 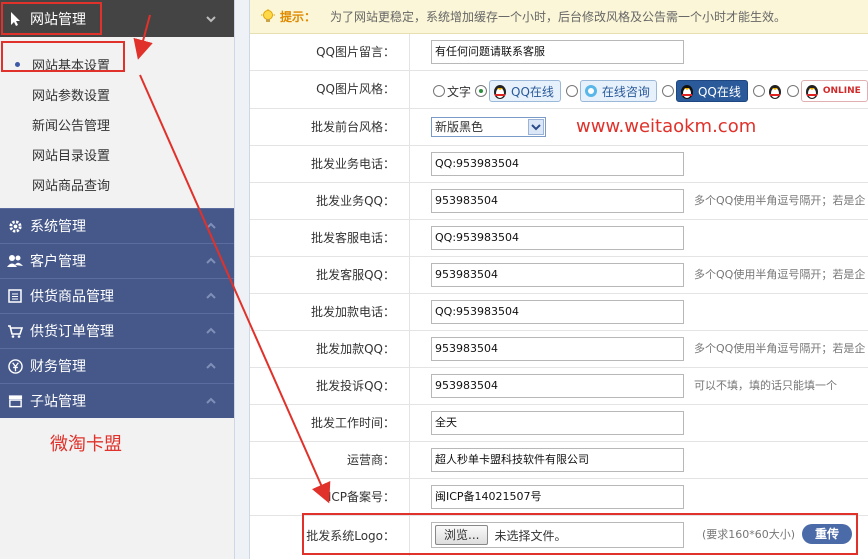 I want to click on topup-phone-input: QQ:953983504, so click(x=557, y=312).